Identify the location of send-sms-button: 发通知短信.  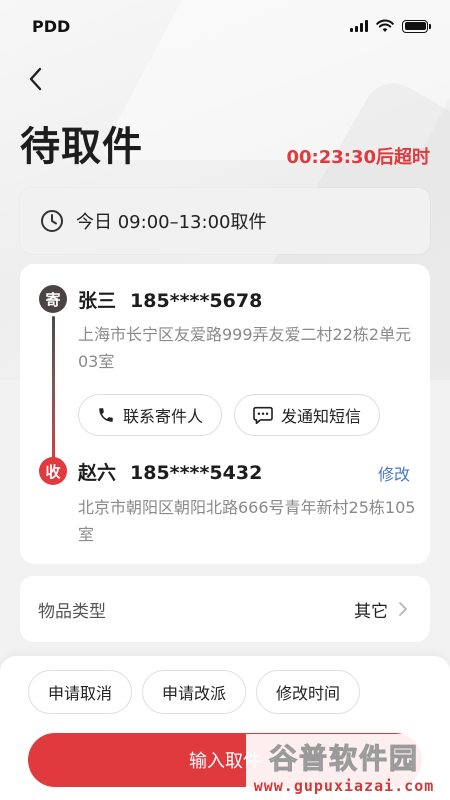
(307, 415).